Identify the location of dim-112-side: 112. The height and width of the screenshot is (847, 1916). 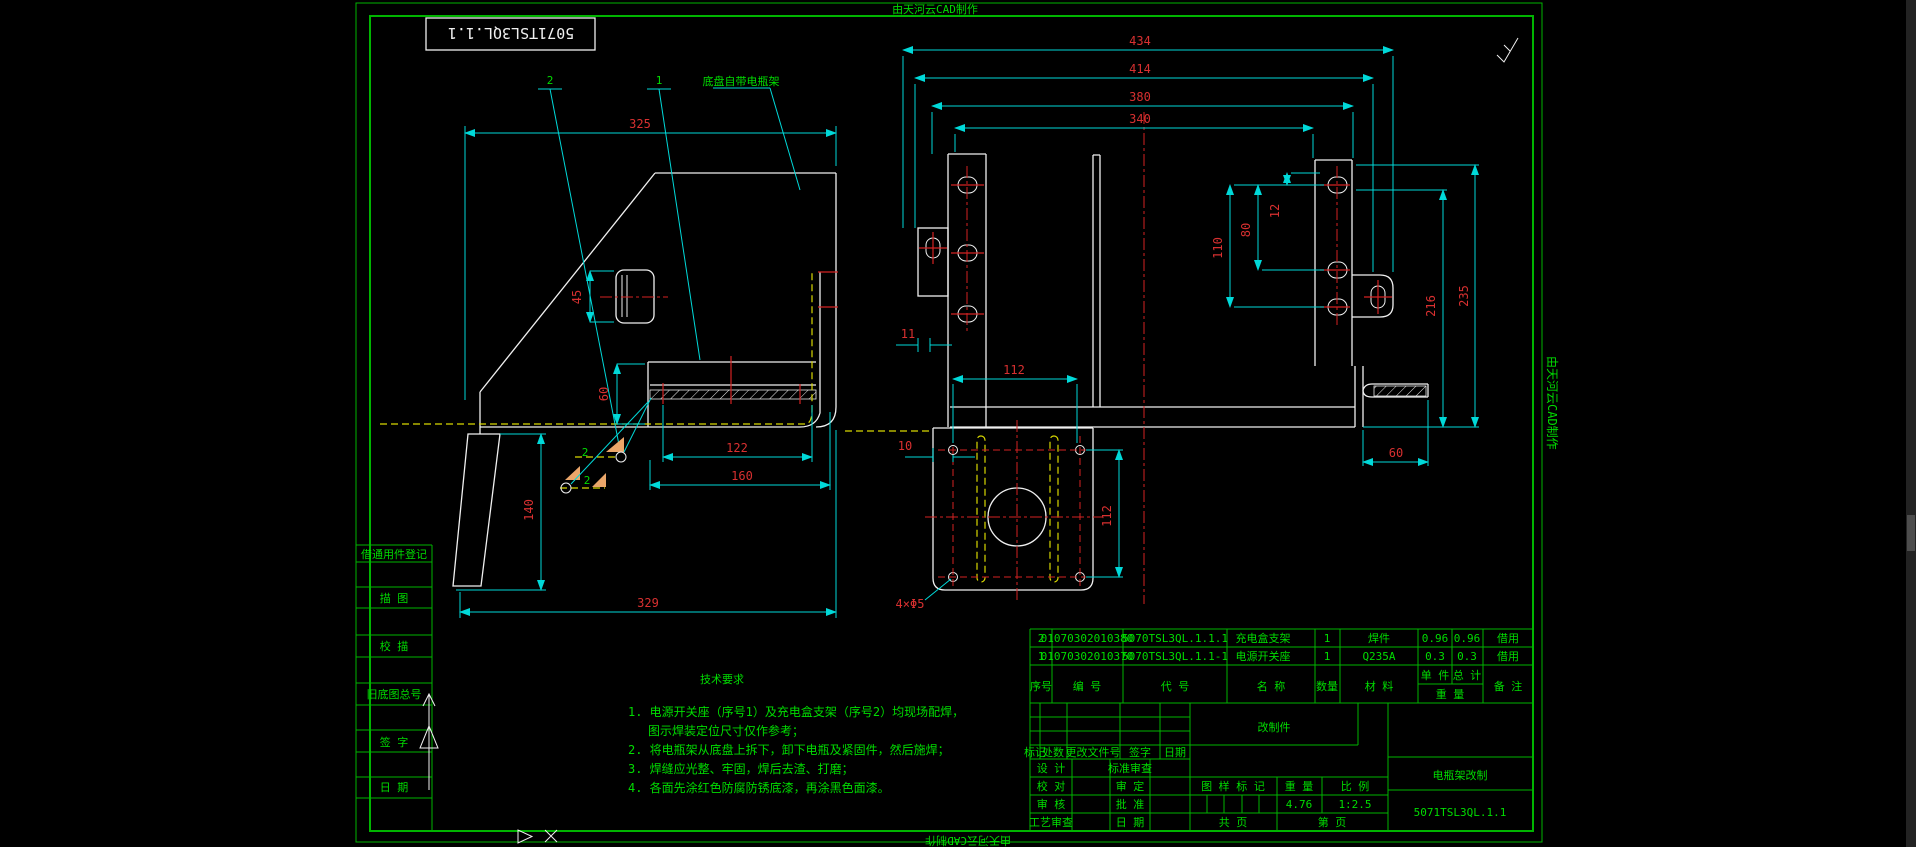
(1107, 516).